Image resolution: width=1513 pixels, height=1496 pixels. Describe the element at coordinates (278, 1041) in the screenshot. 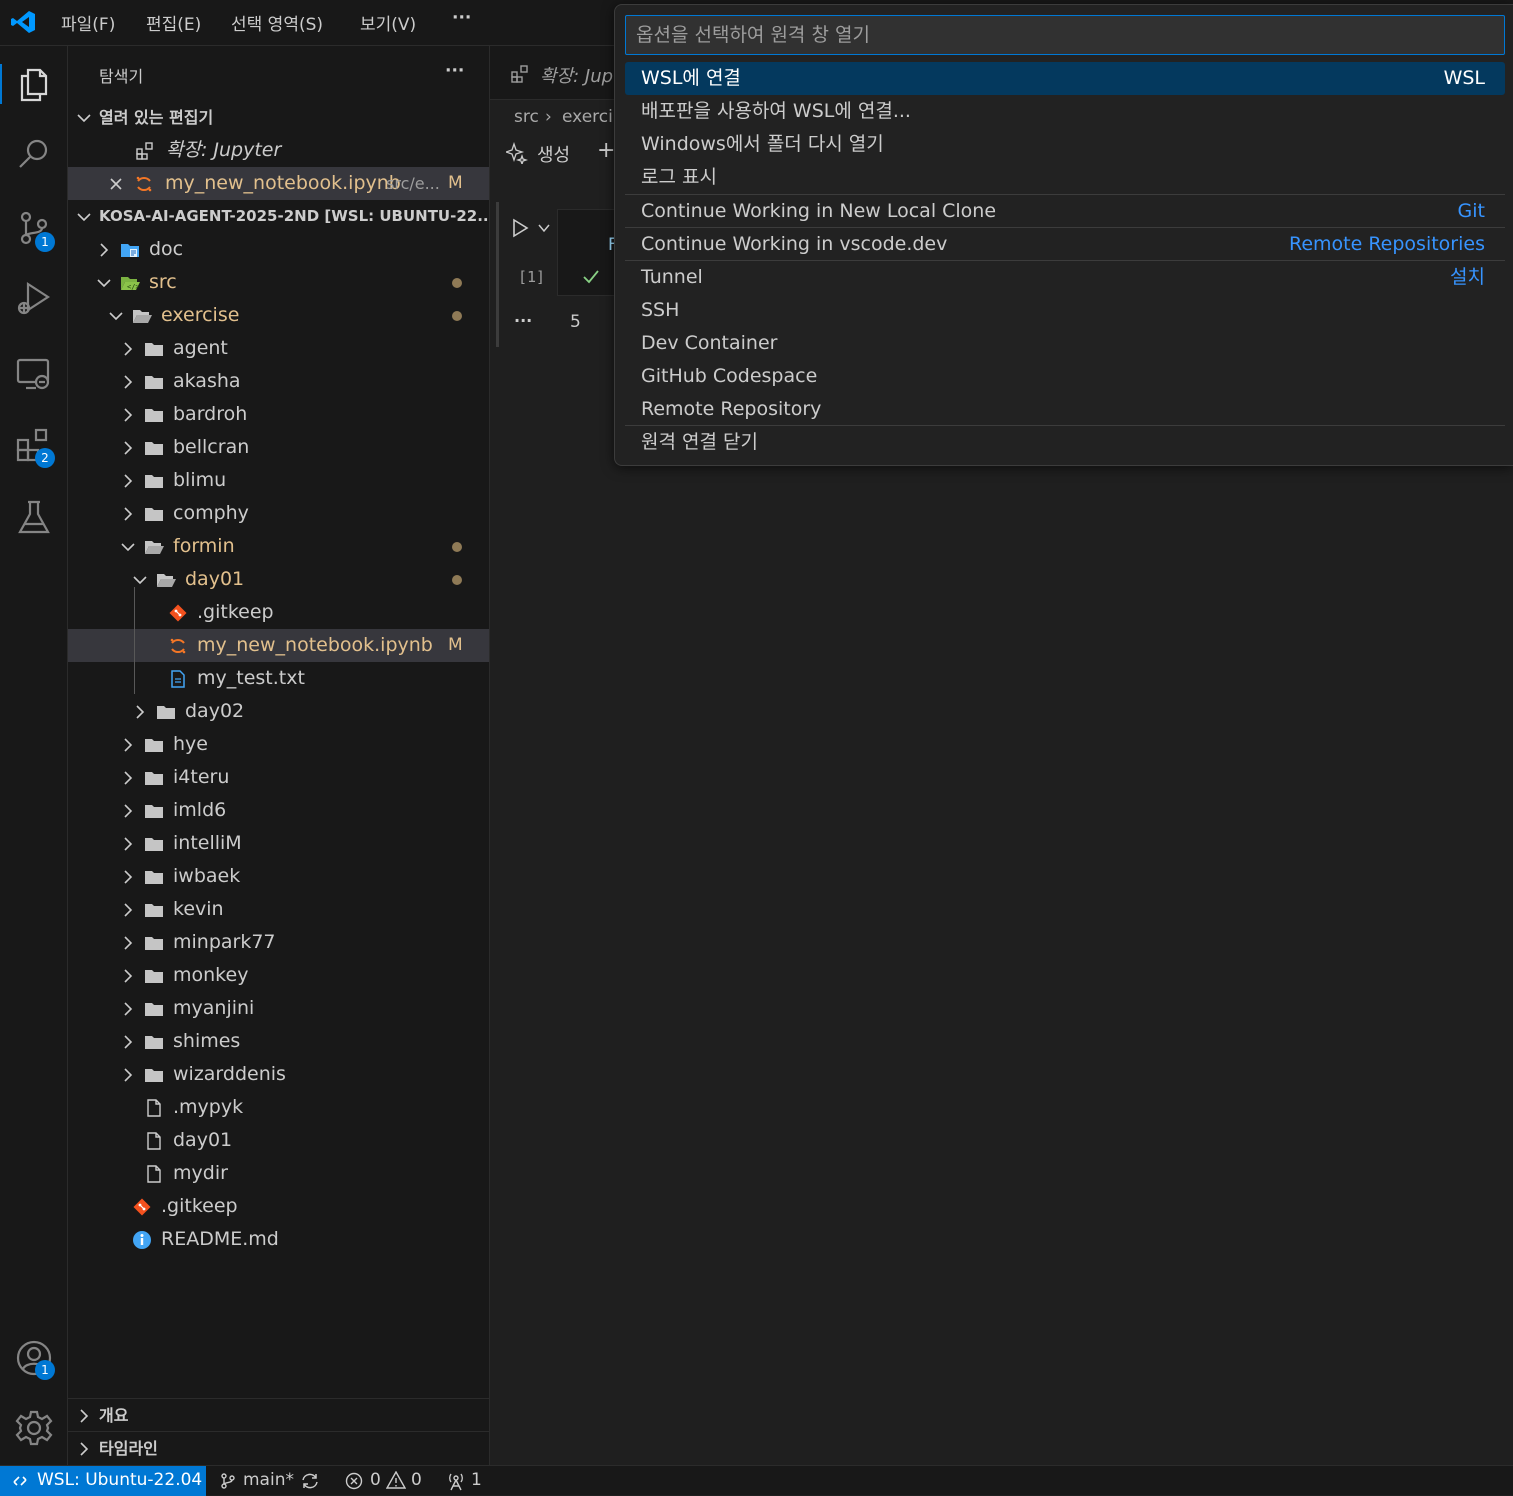

I see `tree-folder: shimes` at that location.